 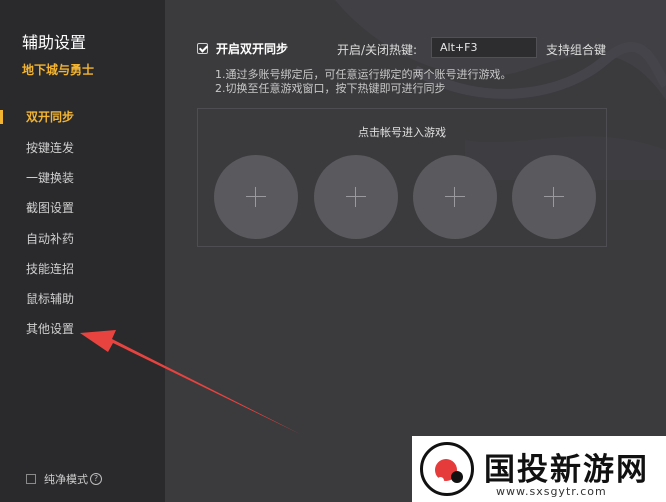 I want to click on sidebar-item-other-settings: 其他设置, so click(x=82, y=329).